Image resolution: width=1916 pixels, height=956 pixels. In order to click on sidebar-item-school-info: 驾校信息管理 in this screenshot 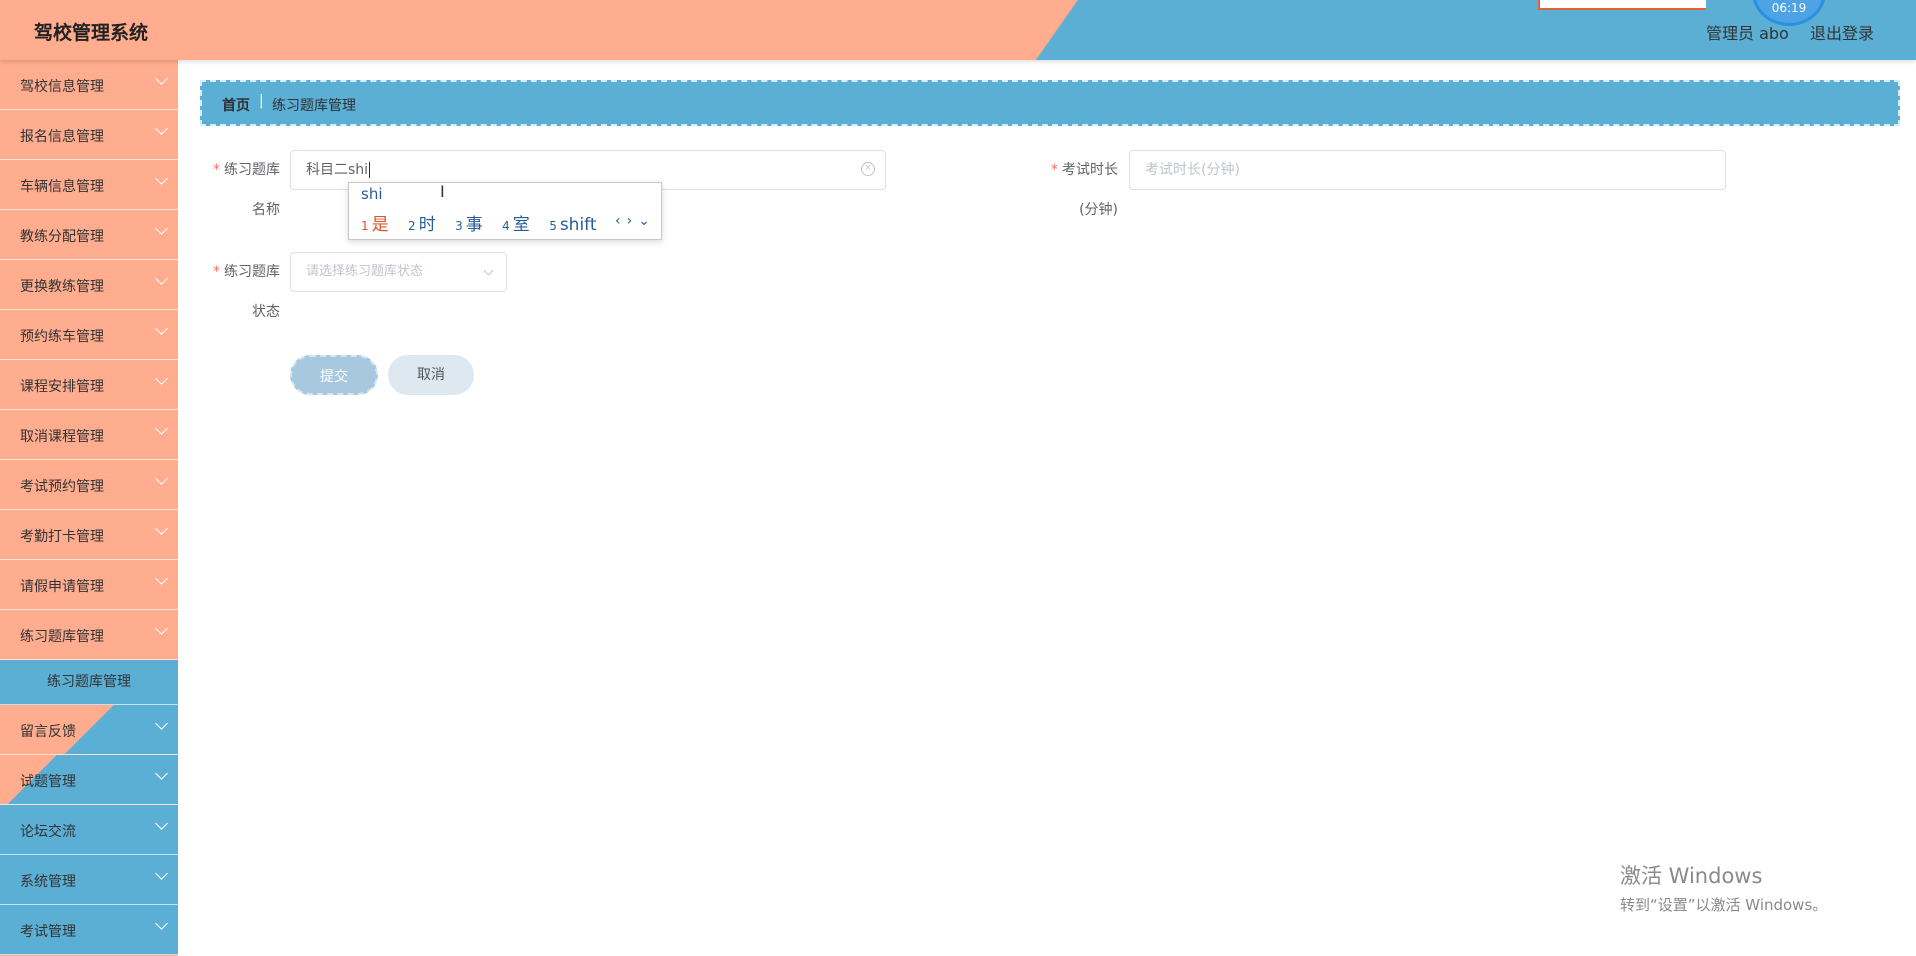, I will do `click(89, 85)`.